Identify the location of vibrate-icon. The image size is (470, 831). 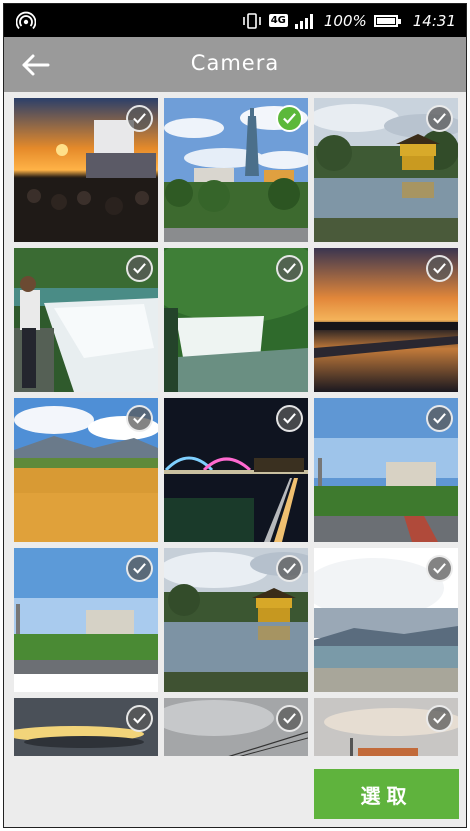
(251, 20).